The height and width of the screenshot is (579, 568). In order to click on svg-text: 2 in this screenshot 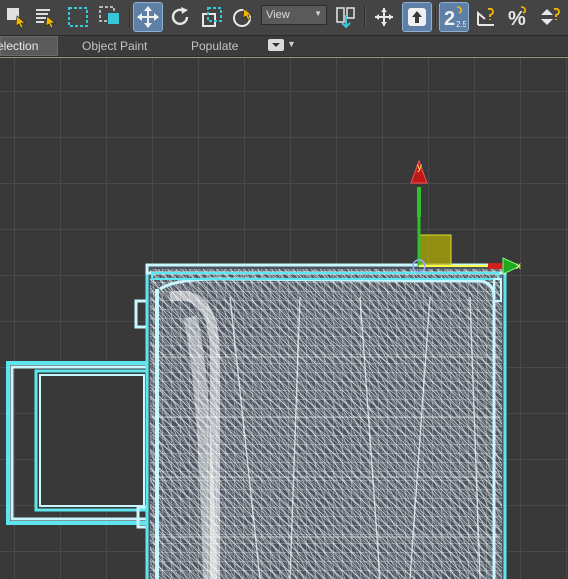, I will do `click(449, 18)`.